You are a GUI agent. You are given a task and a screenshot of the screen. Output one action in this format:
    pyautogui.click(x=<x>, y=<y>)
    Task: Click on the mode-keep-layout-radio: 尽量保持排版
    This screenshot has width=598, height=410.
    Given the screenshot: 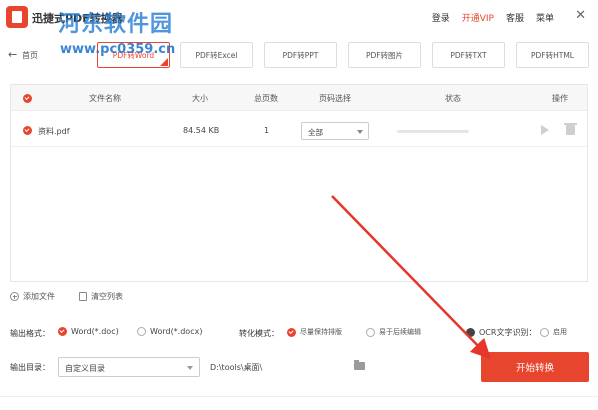 What is the action you would take?
    pyautogui.click(x=314, y=332)
    